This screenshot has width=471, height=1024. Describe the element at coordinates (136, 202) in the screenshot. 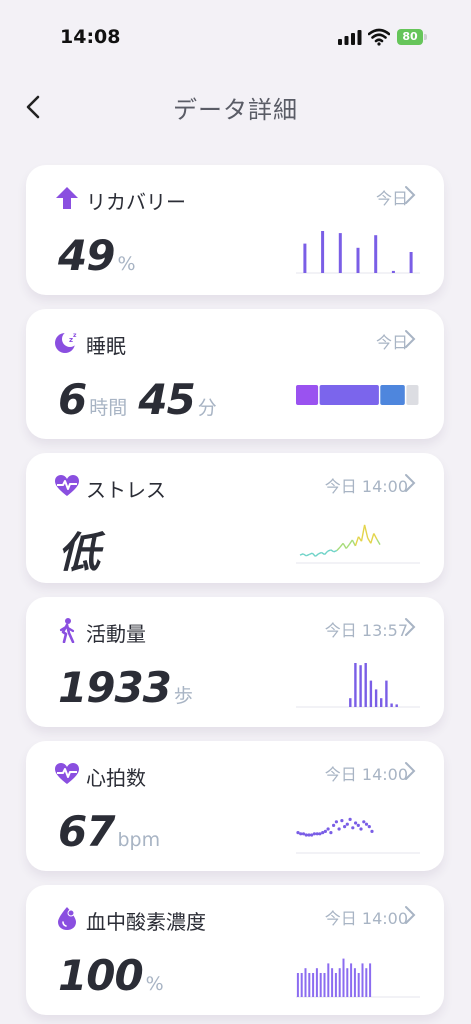

I see `card-title: リカバリー` at that location.